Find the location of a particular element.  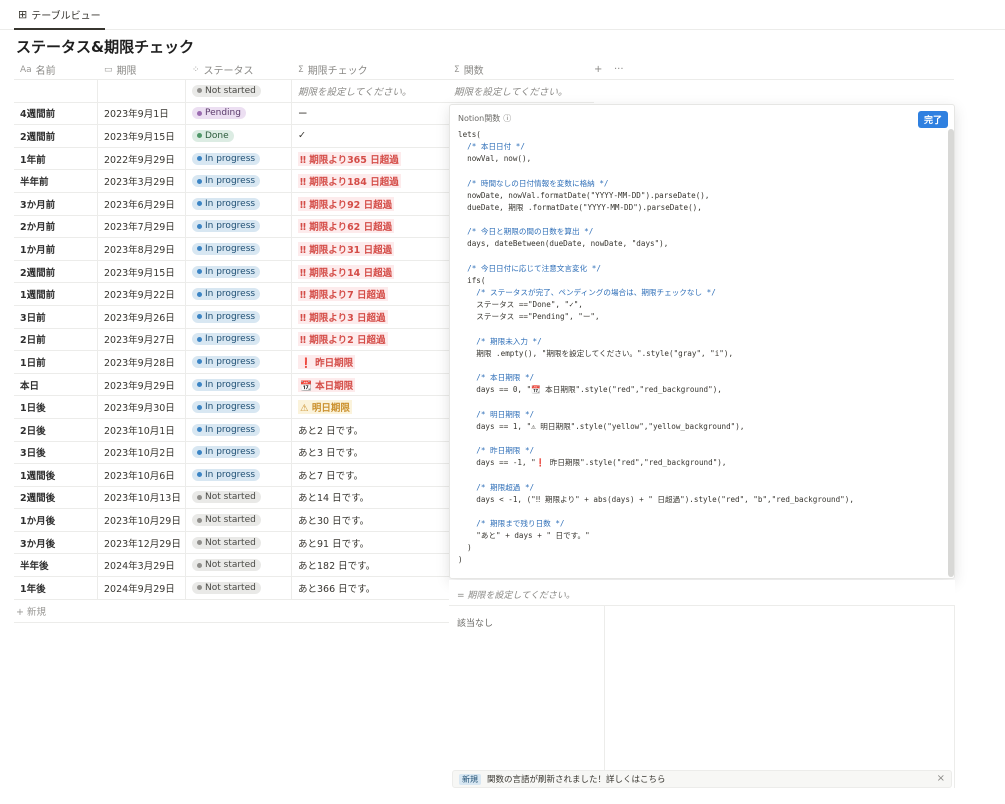

cell-date: 2023年10月6日 is located at coordinates (142, 475).